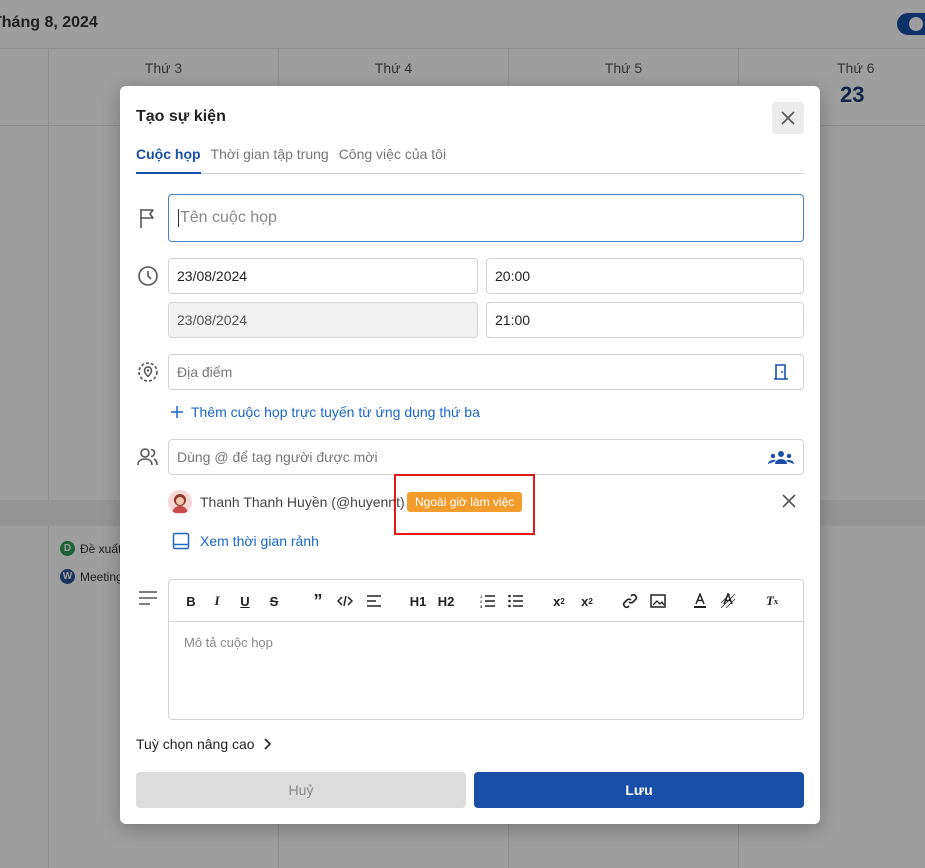  Describe the element at coordinates (245, 601) in the screenshot. I see `underline-button: U` at that location.